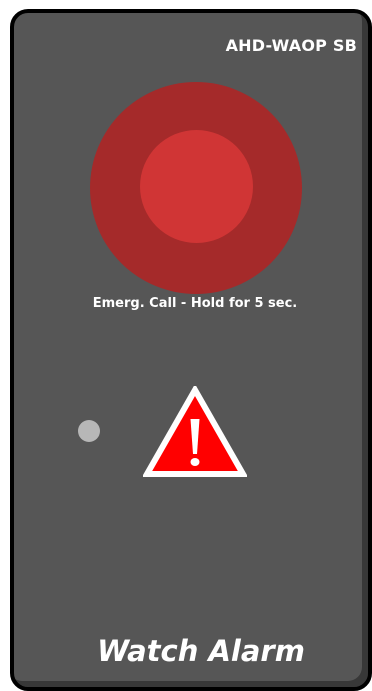 This screenshot has width=372, height=691. What do you see at coordinates (291, 45) in the screenshot?
I see `device-id-label: AHD-WAOP SB` at bounding box center [291, 45].